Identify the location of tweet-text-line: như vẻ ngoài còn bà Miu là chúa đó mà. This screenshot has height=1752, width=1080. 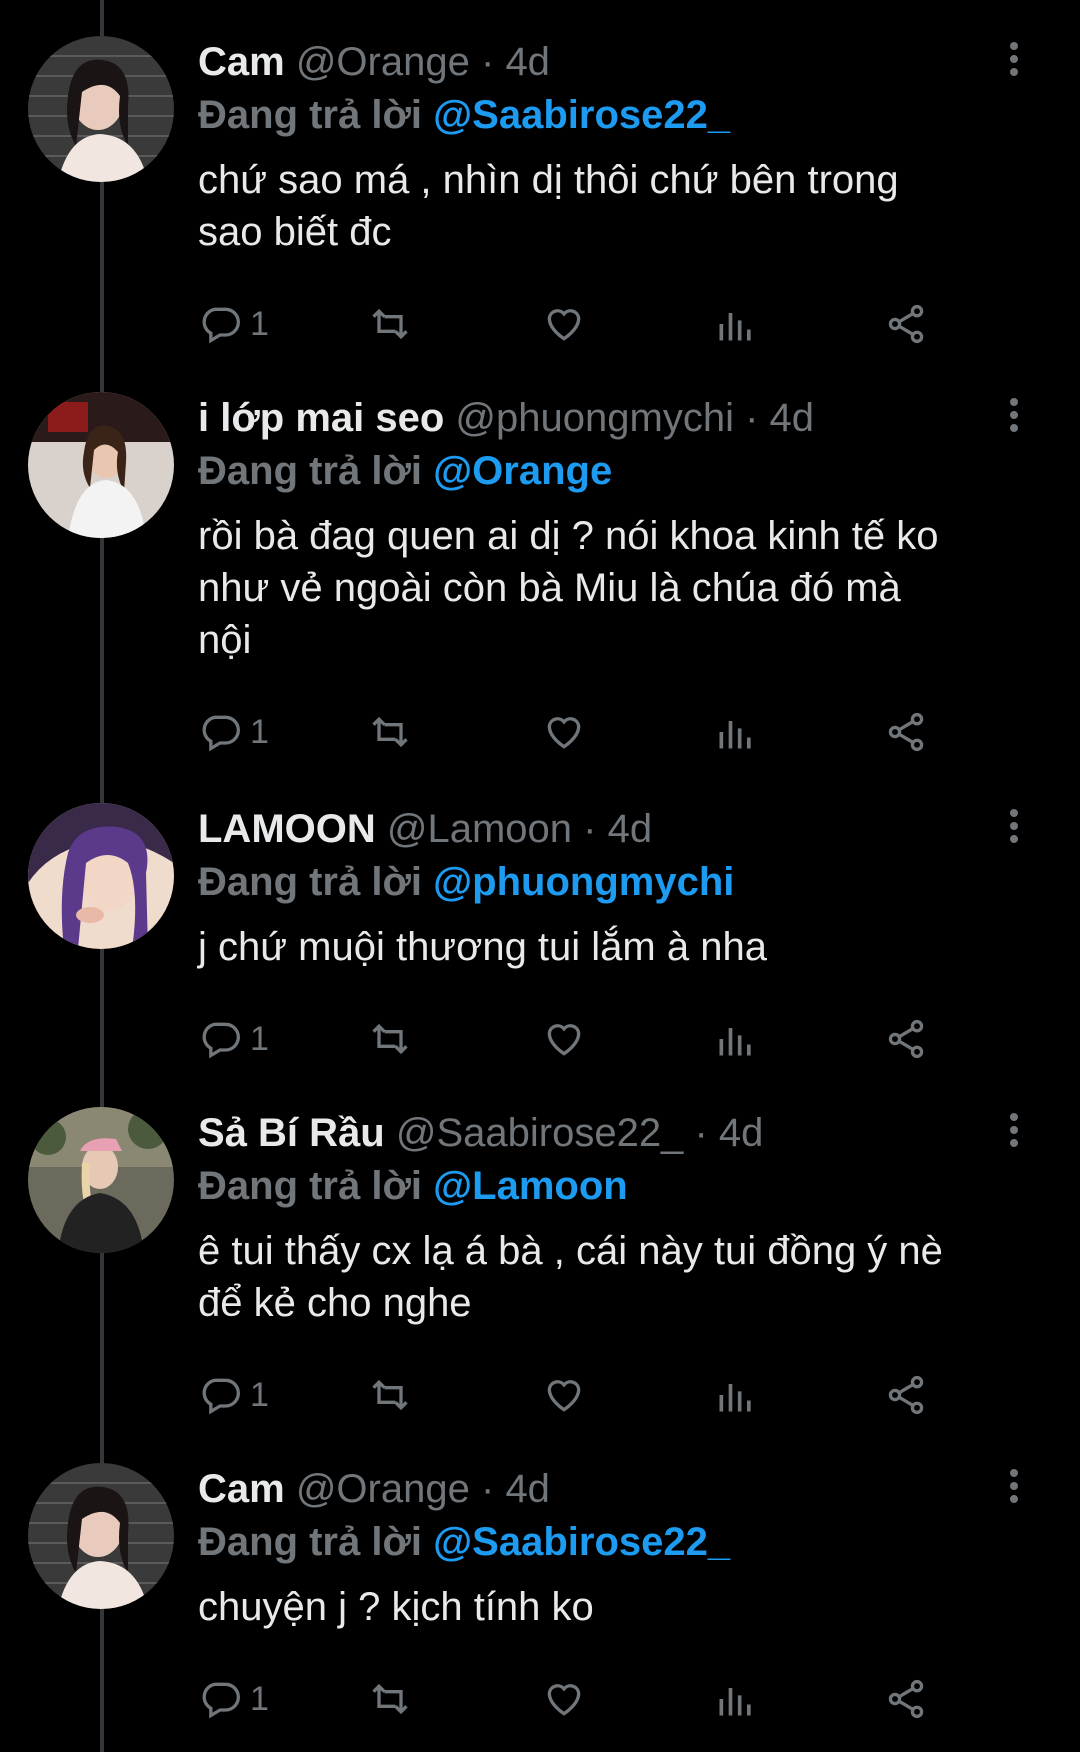
(549, 588).